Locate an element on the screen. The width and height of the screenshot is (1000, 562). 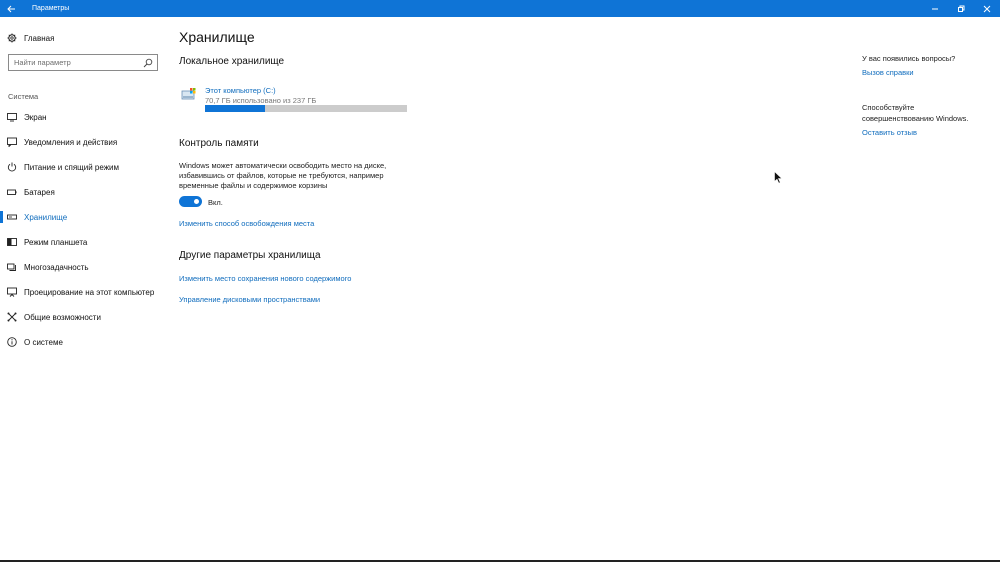
sidebar-item-power: Питание и спящий режим is located at coordinates (85, 167).